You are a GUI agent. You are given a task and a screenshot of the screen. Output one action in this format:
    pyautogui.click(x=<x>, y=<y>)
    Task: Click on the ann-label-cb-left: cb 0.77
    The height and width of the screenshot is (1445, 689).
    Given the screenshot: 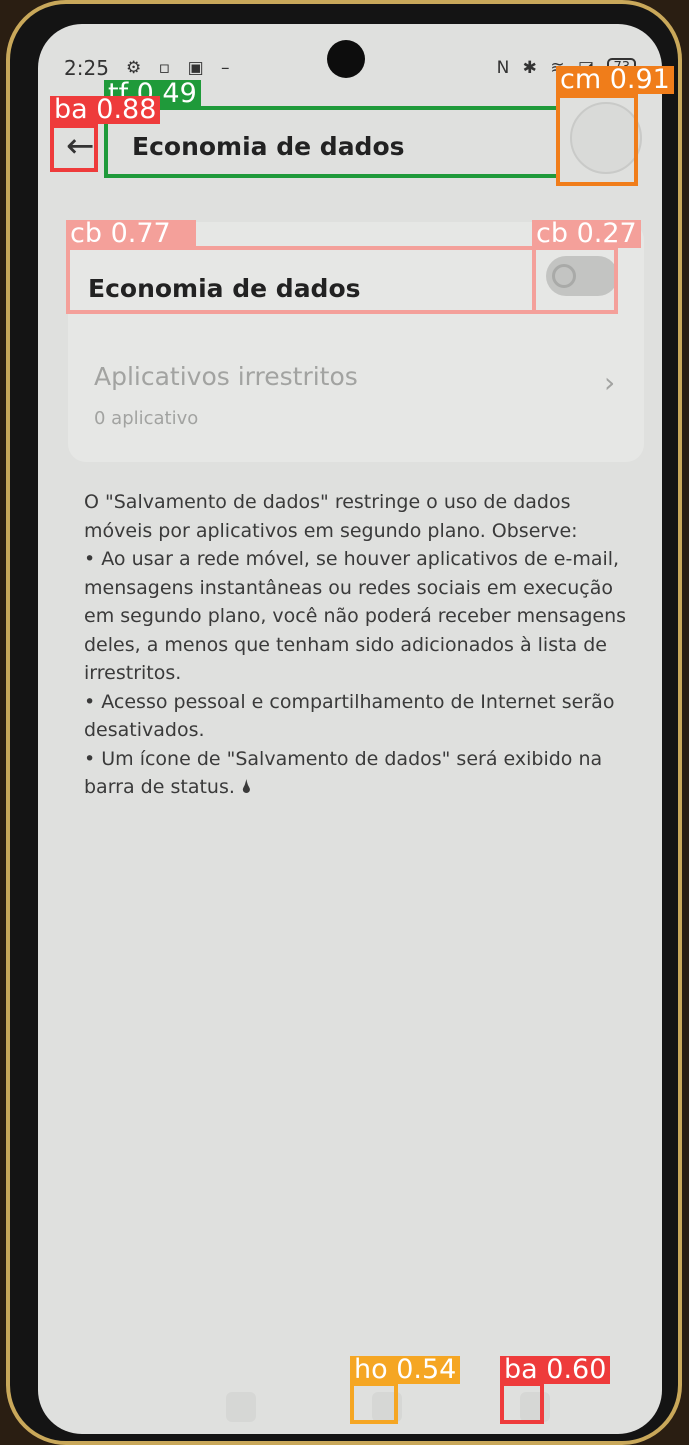 What is the action you would take?
    pyautogui.click(x=131, y=234)
    